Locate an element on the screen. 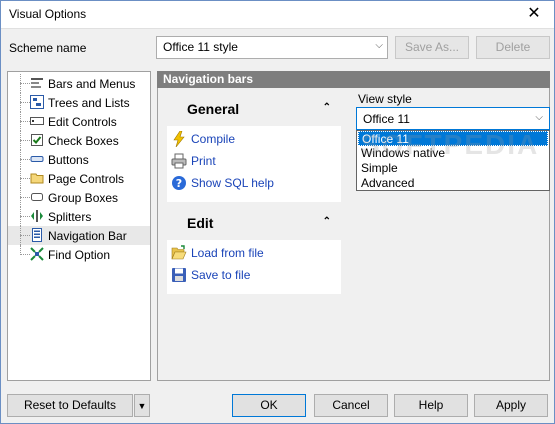  save-to-file-link: Save to file is located at coordinates (253, 275).